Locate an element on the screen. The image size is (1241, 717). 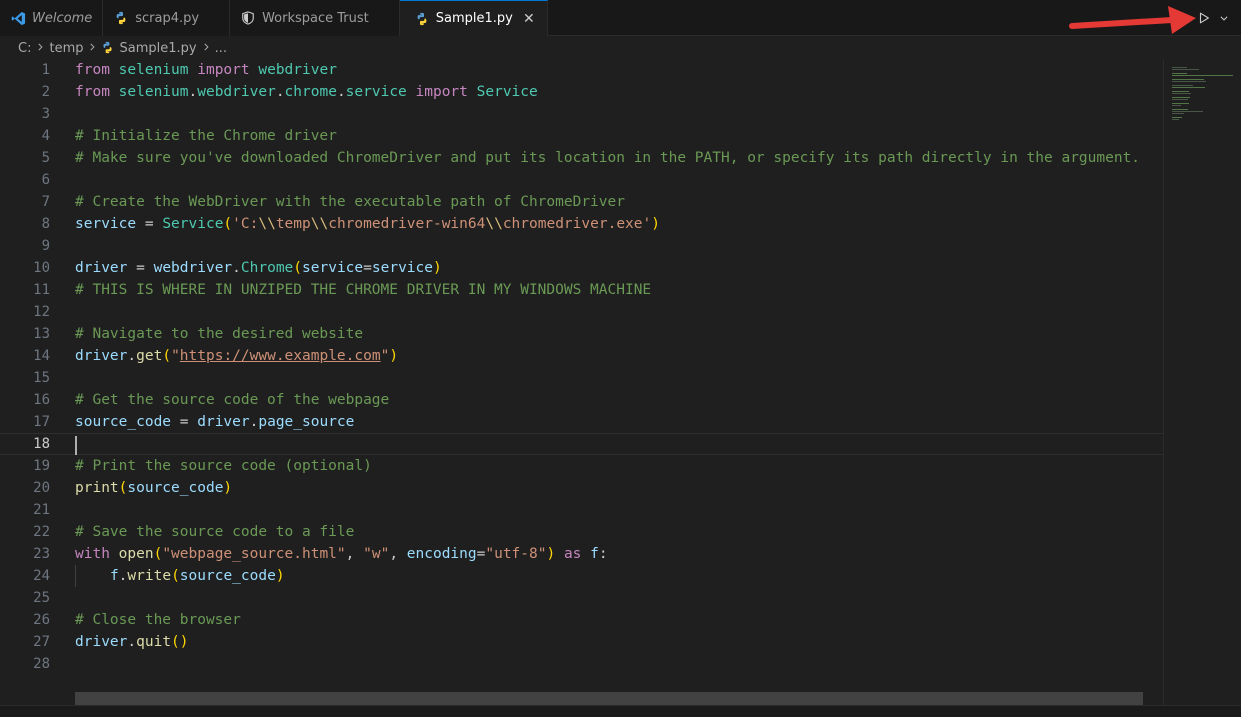
line-number: 13 is located at coordinates (41, 334).